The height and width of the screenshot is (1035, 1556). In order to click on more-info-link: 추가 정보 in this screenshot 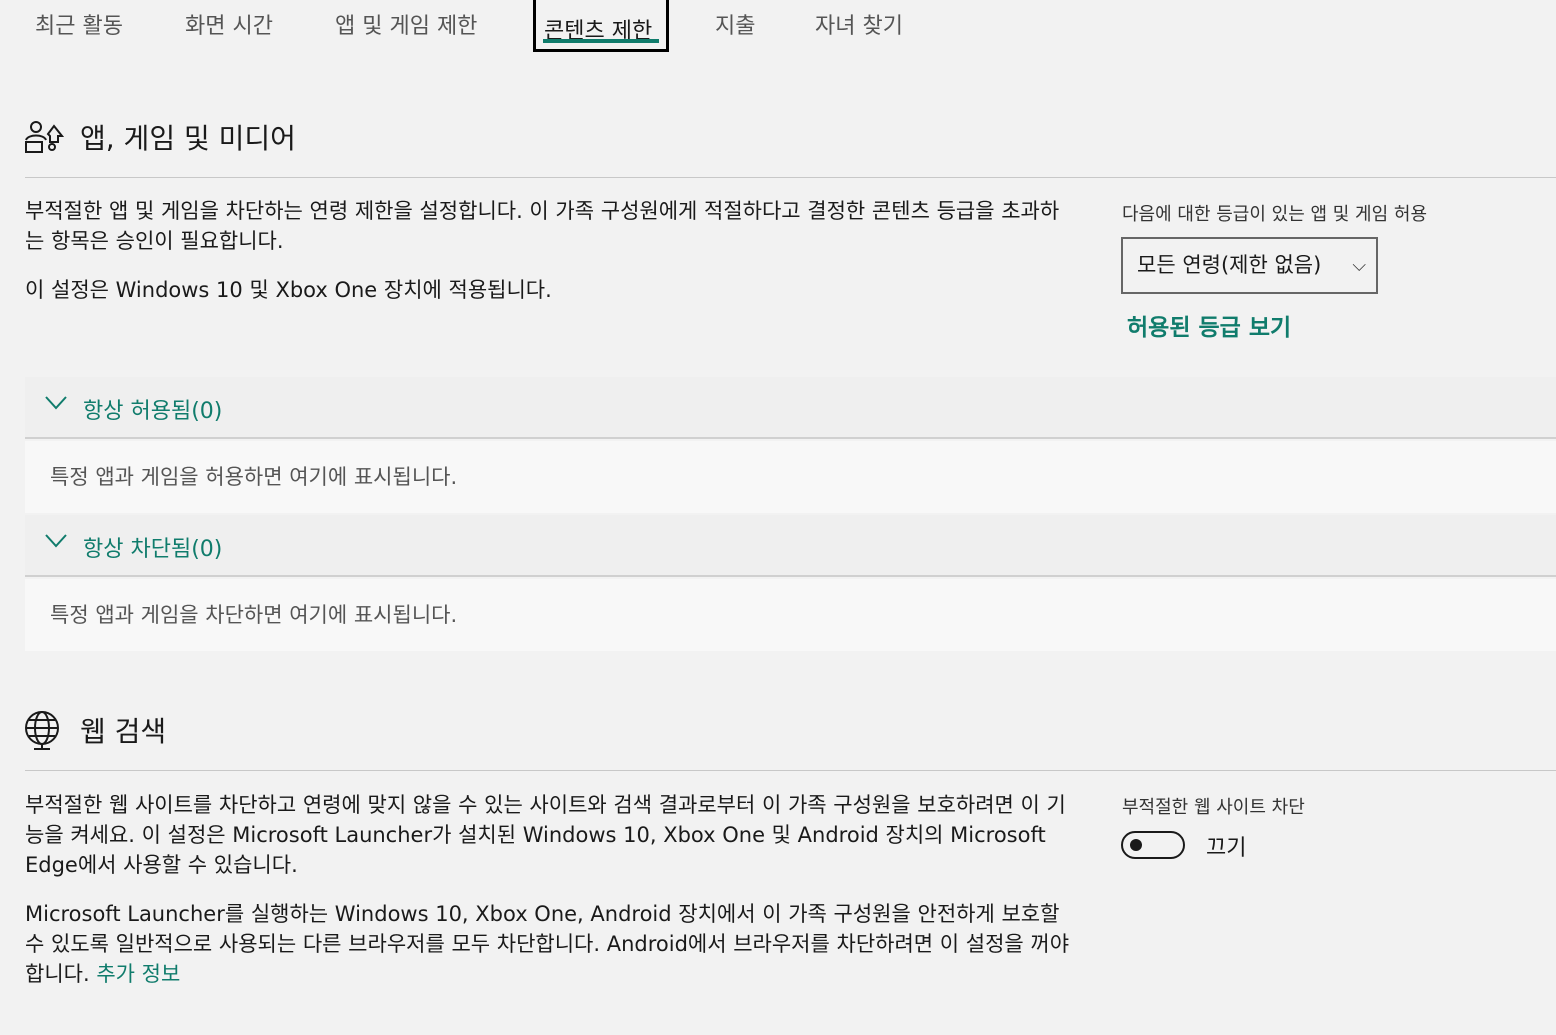, I will do `click(138, 974)`.